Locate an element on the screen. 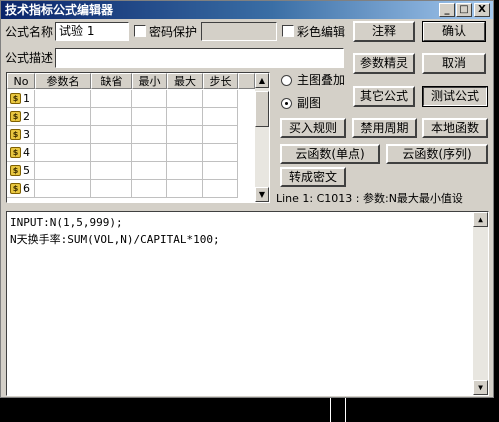  title-bar: 技术指标公式编辑器 _ □ X is located at coordinates (247, 10).